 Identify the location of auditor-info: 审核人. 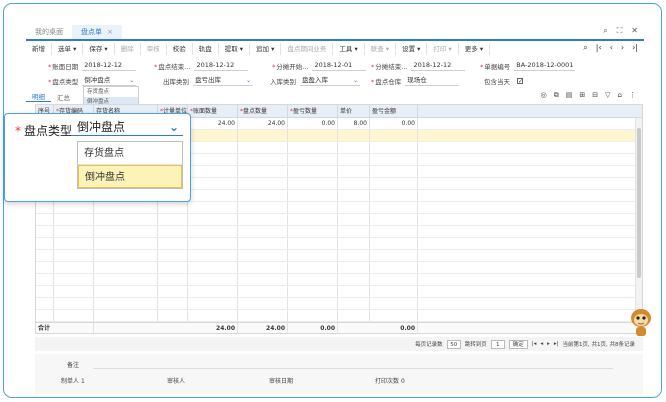
(176, 381).